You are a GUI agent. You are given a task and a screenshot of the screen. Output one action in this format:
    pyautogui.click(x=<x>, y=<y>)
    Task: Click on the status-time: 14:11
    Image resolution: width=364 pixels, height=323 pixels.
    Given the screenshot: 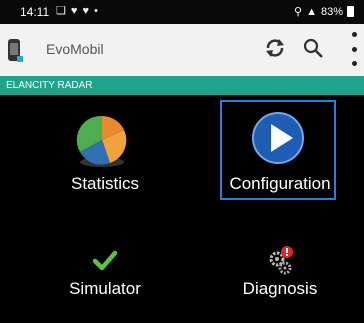 What is the action you would take?
    pyautogui.click(x=35, y=12)
    